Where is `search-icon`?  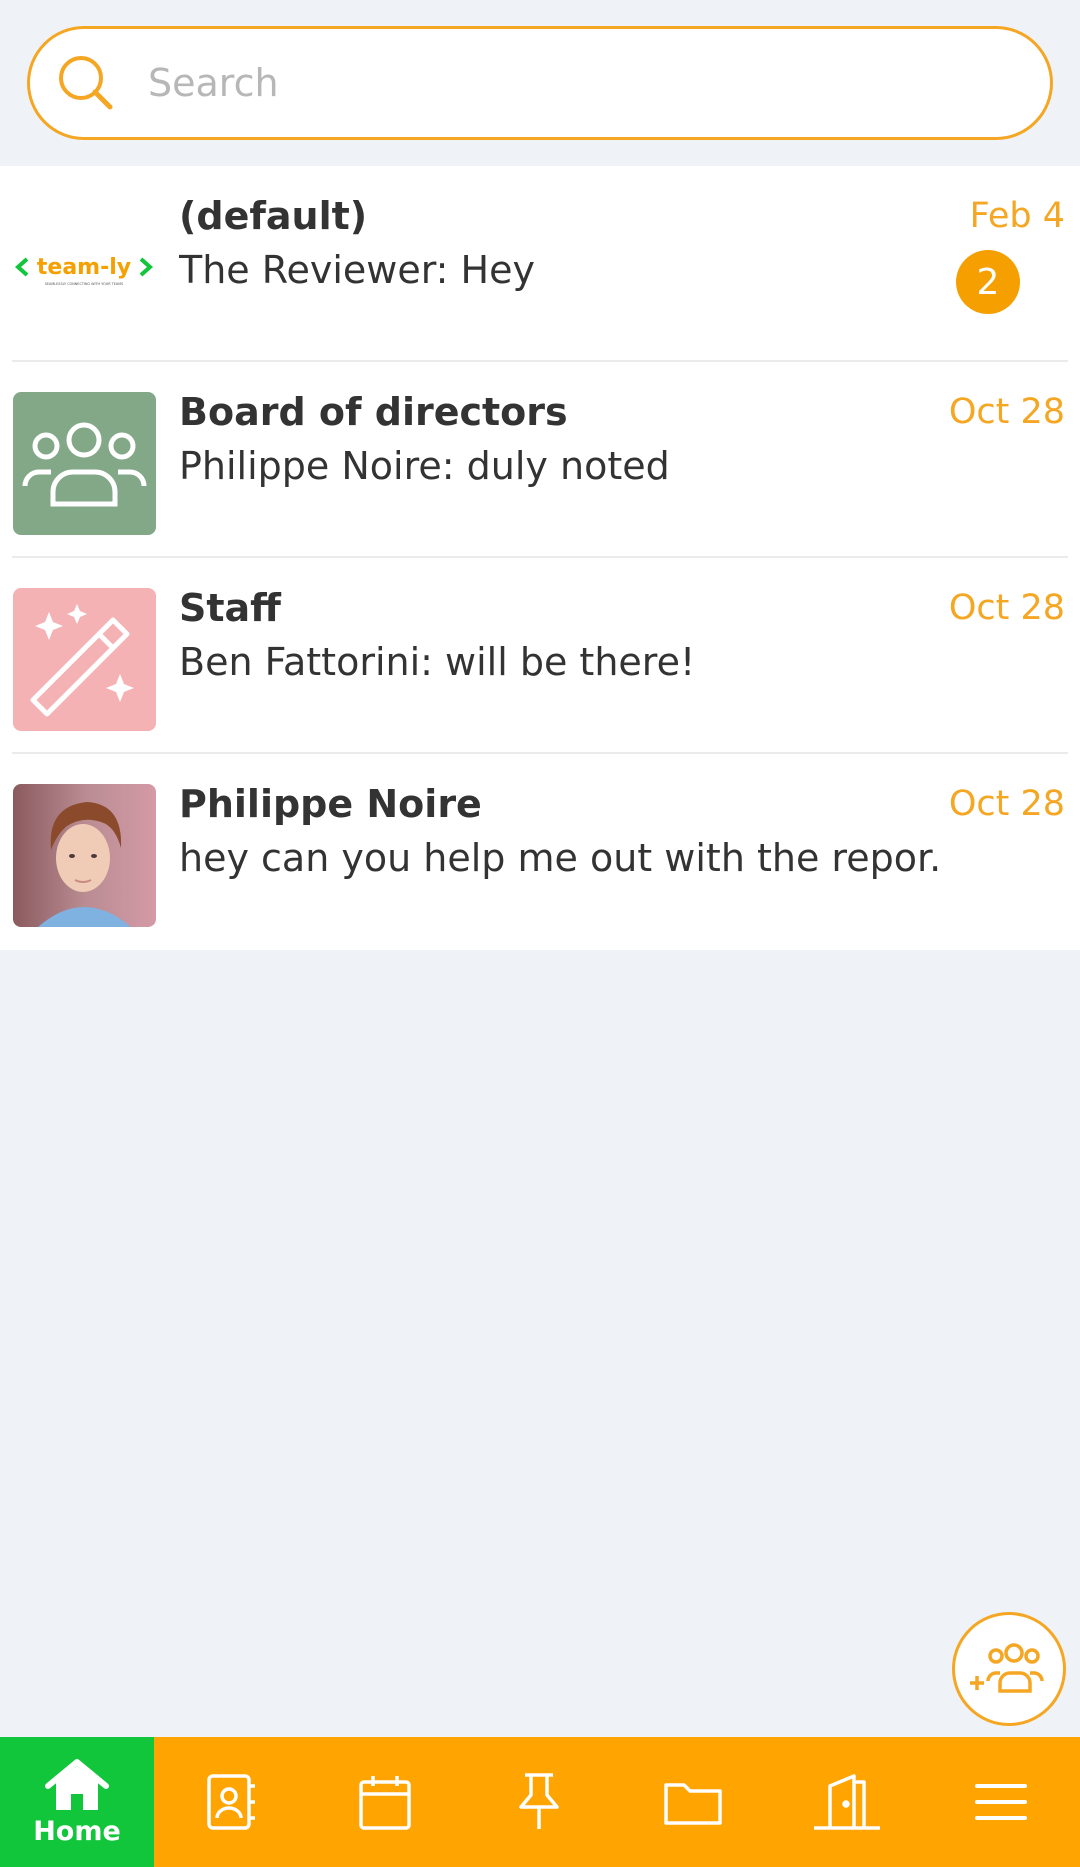
search-icon is located at coordinates (86, 83).